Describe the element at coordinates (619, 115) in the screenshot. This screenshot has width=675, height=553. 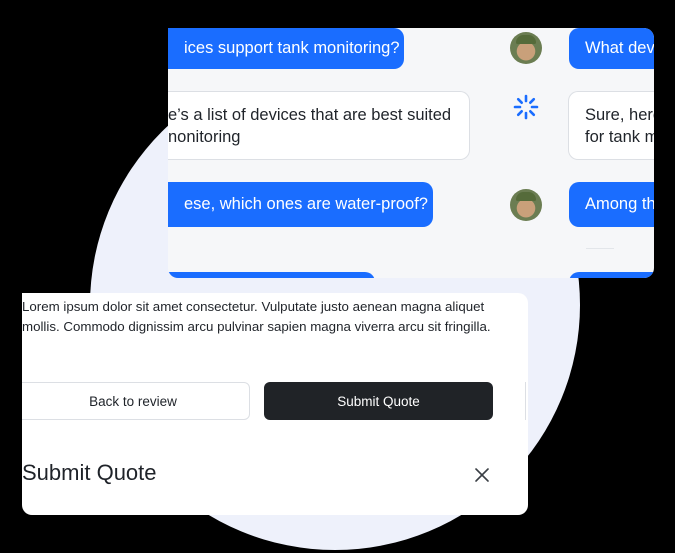
I see `assistant-message-line: Sure, here` at that location.